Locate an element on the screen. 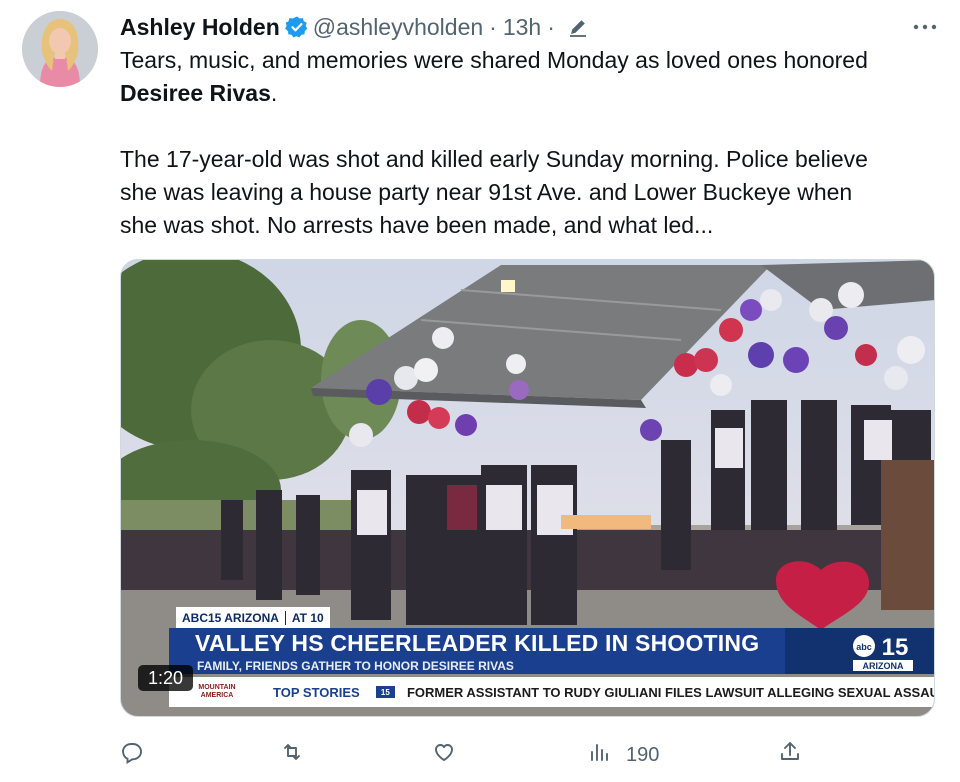  like-button is located at coordinates (444, 755).